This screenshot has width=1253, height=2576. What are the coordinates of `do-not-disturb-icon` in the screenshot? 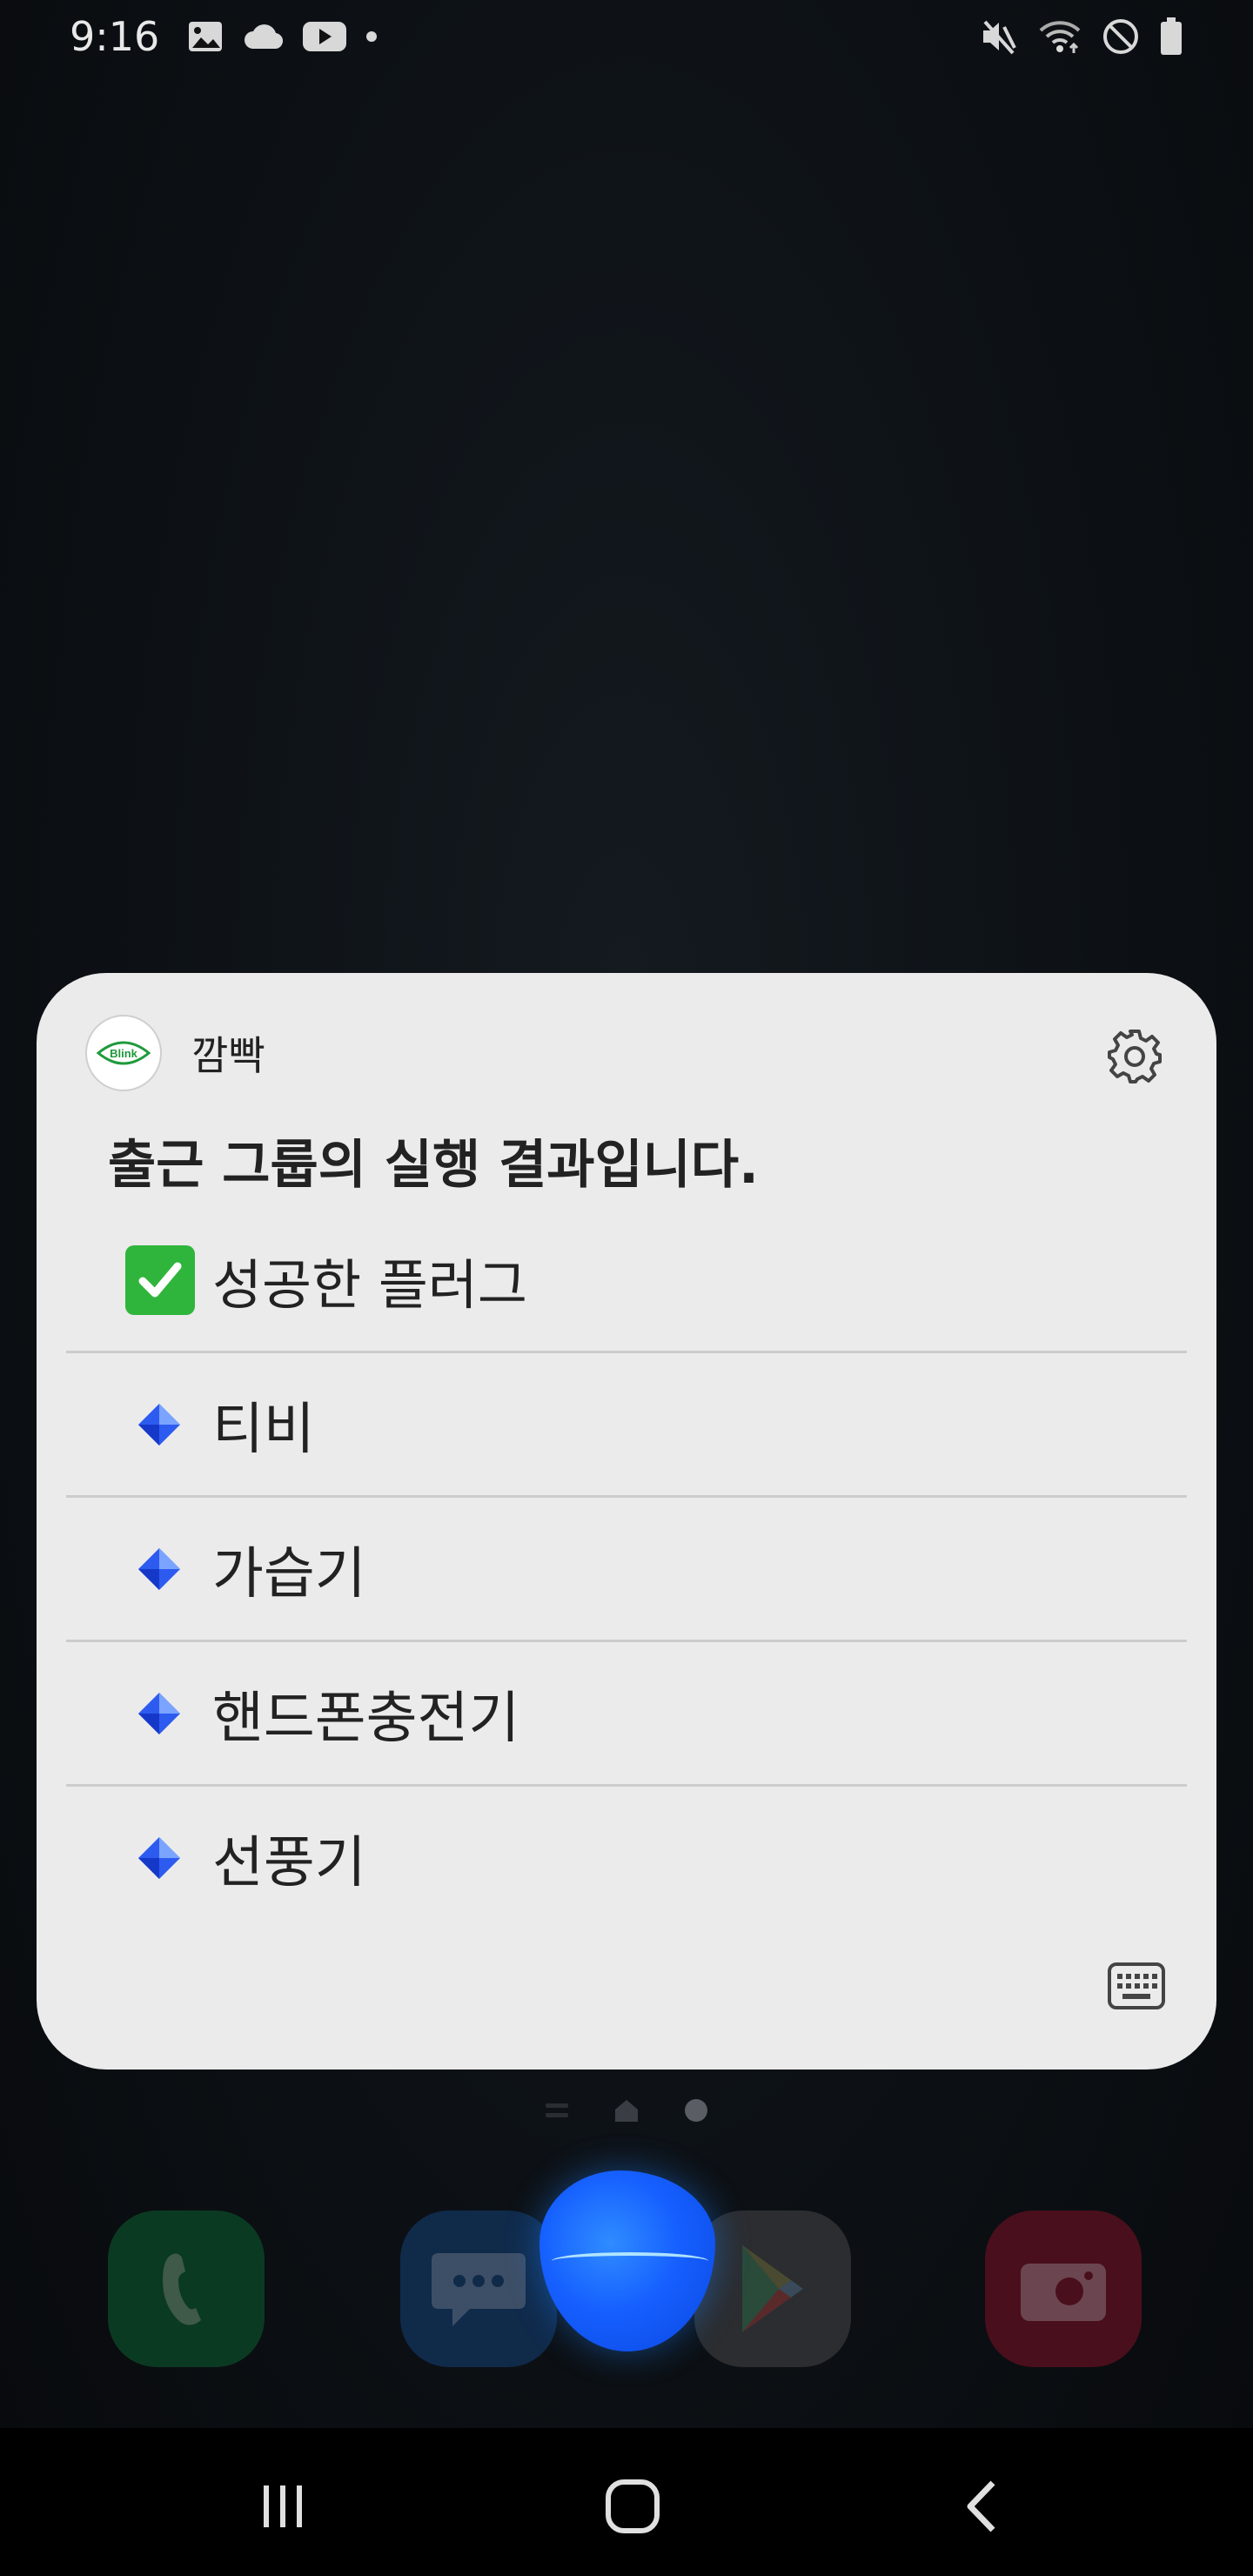 It's located at (1121, 37).